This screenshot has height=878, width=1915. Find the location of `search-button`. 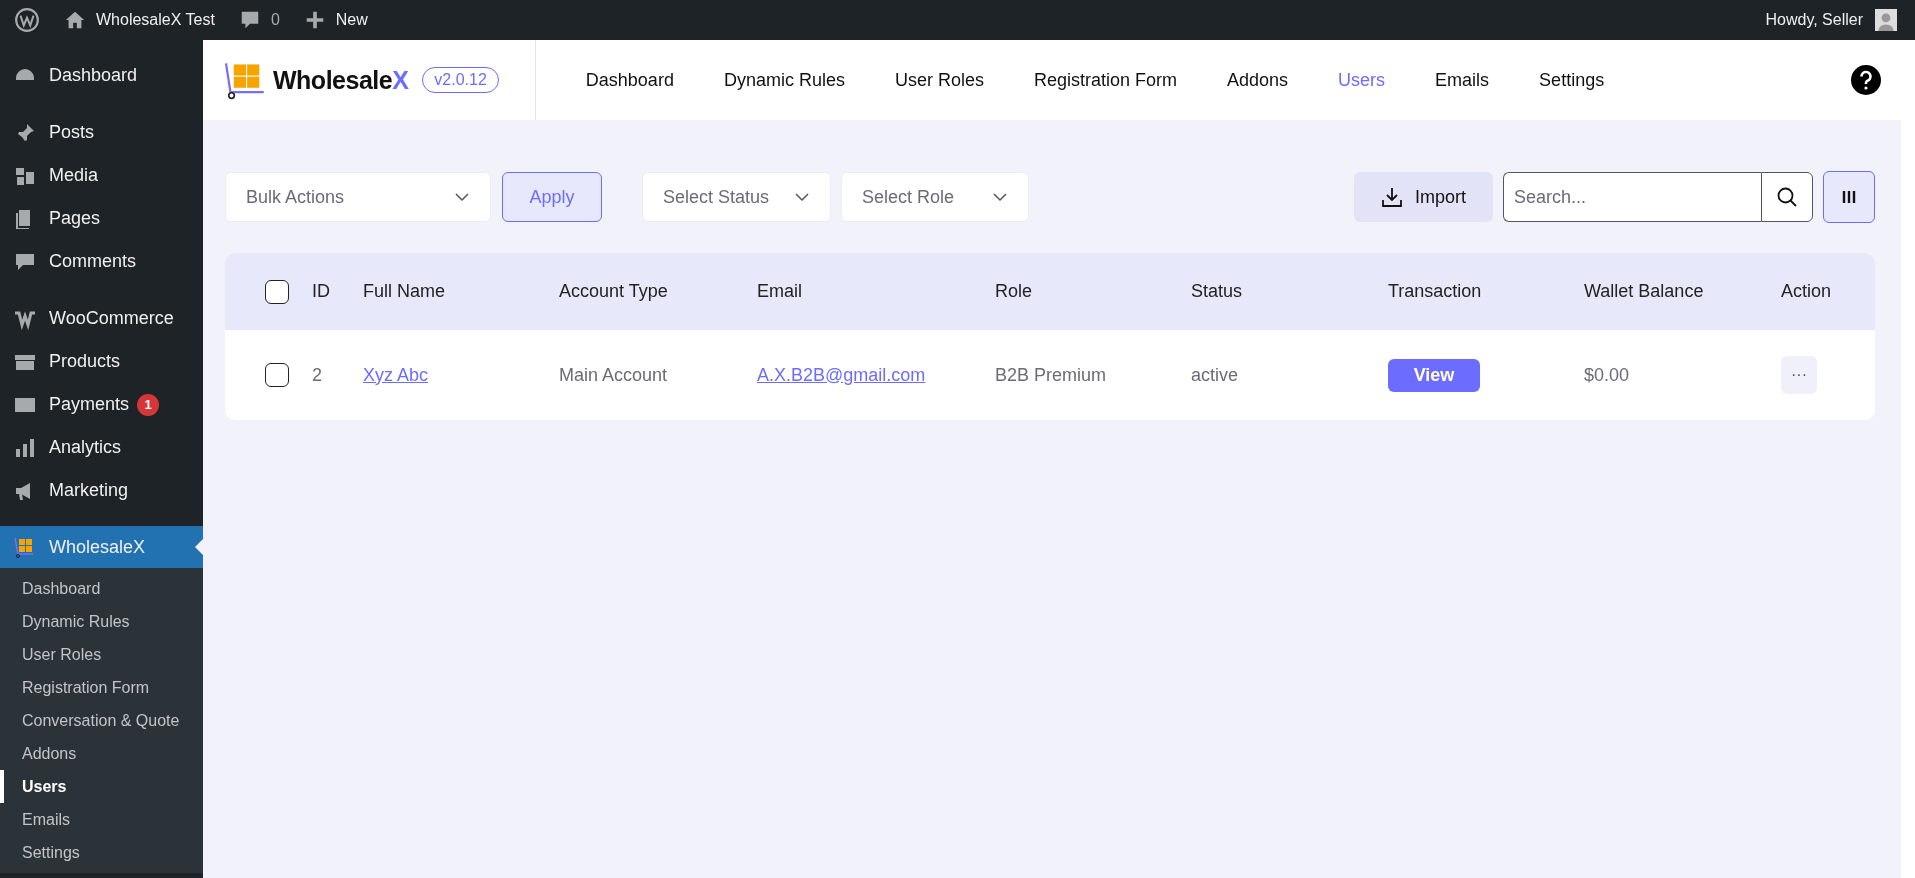

search-button is located at coordinates (1787, 197).